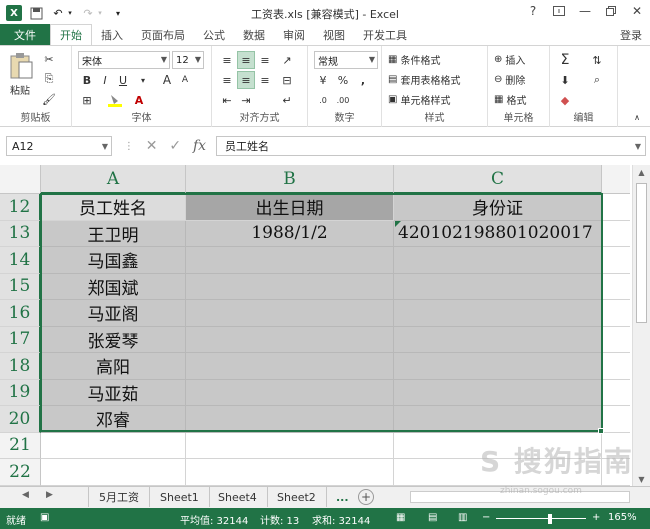 The height and width of the screenshot is (529, 650). I want to click on vertical-scrollbar: ▲ ▼, so click(641, 325).